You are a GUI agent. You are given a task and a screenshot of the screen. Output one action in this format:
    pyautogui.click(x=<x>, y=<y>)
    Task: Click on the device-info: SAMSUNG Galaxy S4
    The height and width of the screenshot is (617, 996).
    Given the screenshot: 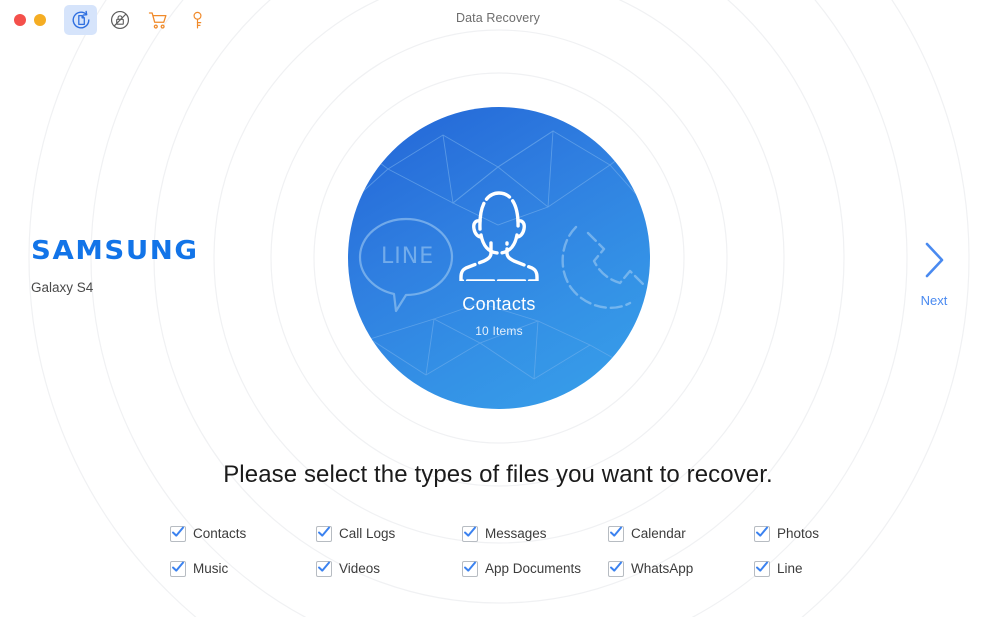 What is the action you would take?
    pyautogui.click(x=114, y=266)
    